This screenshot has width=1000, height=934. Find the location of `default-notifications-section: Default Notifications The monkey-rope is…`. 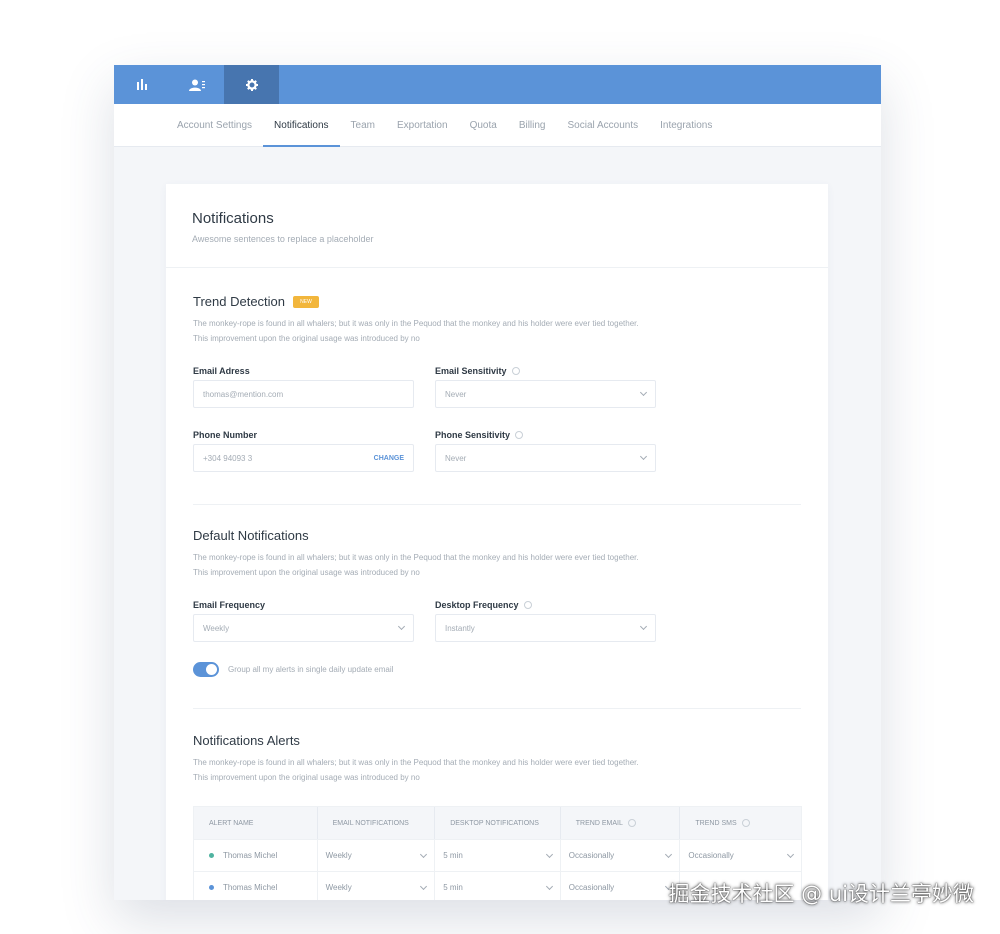

default-notifications-section: Default Notifications The monkey-rope is… is located at coordinates (497, 554).